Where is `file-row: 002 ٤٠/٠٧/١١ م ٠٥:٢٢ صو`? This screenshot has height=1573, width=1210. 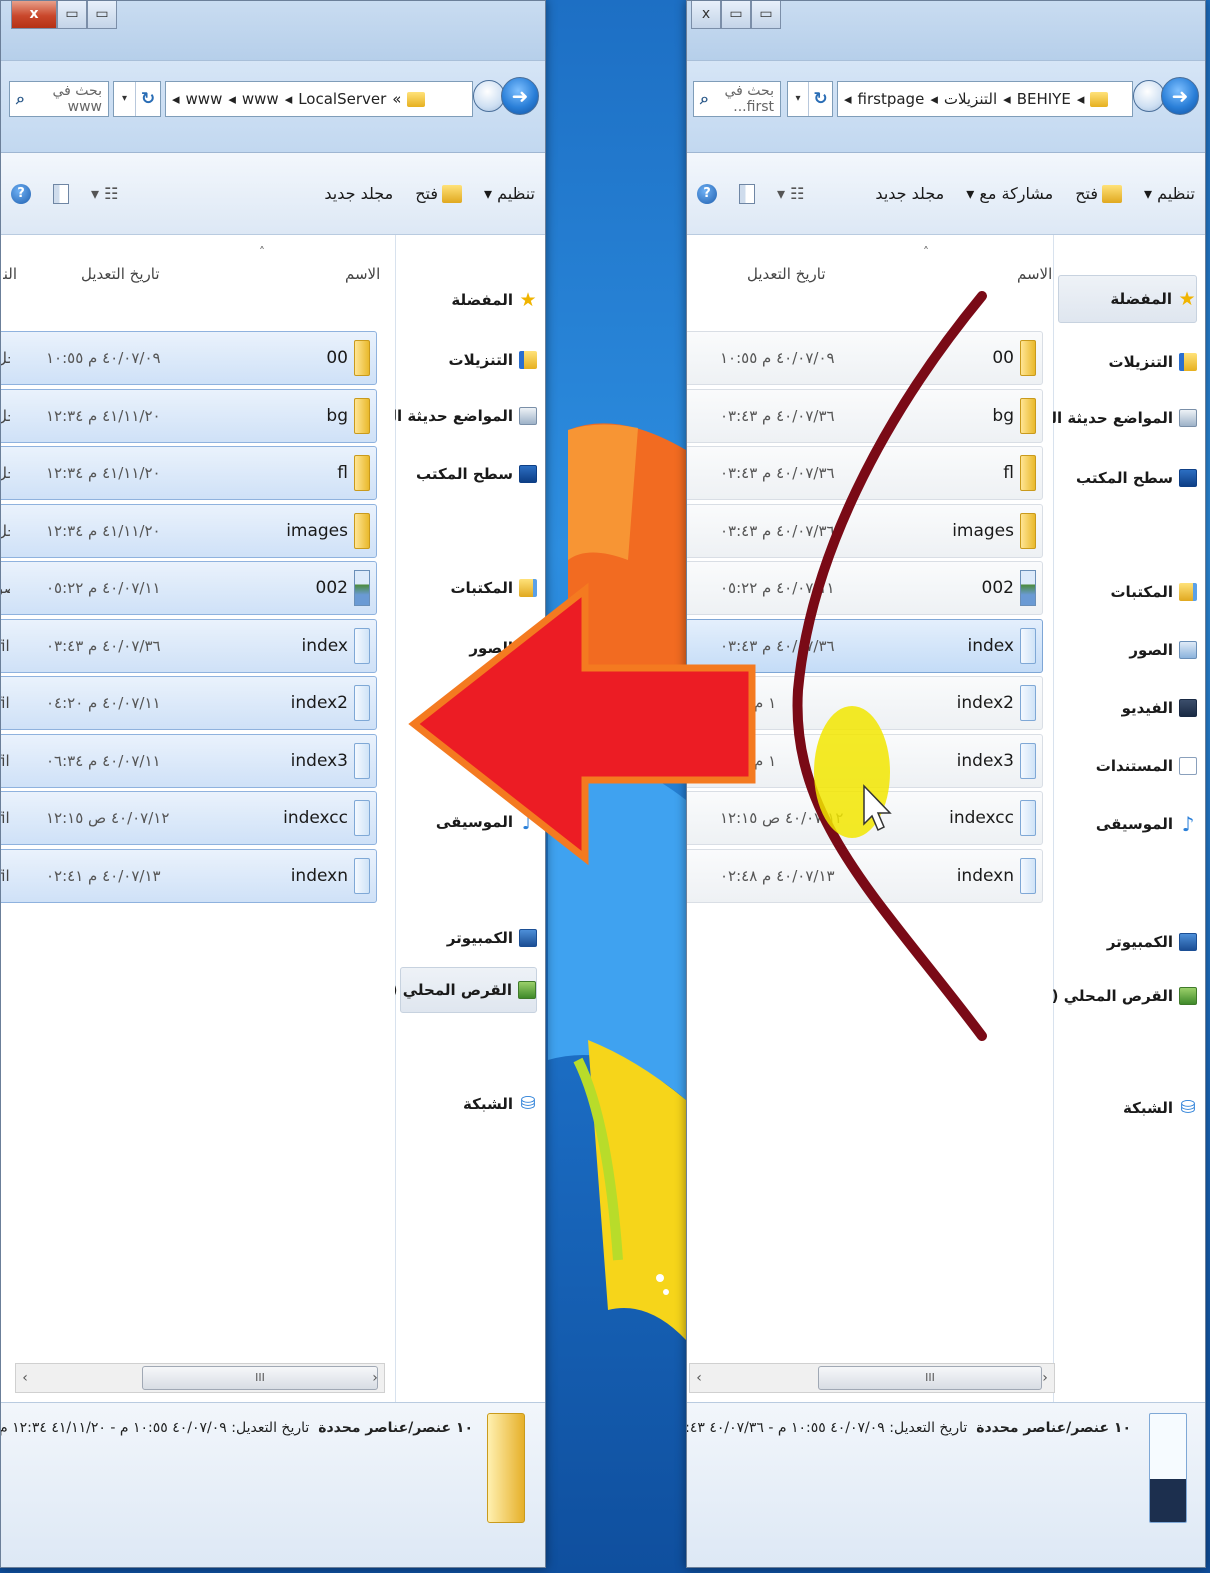 file-row: 002 ٤٠/٠٧/١١ م ٠٥:٢٢ صو is located at coordinates (189, 588).